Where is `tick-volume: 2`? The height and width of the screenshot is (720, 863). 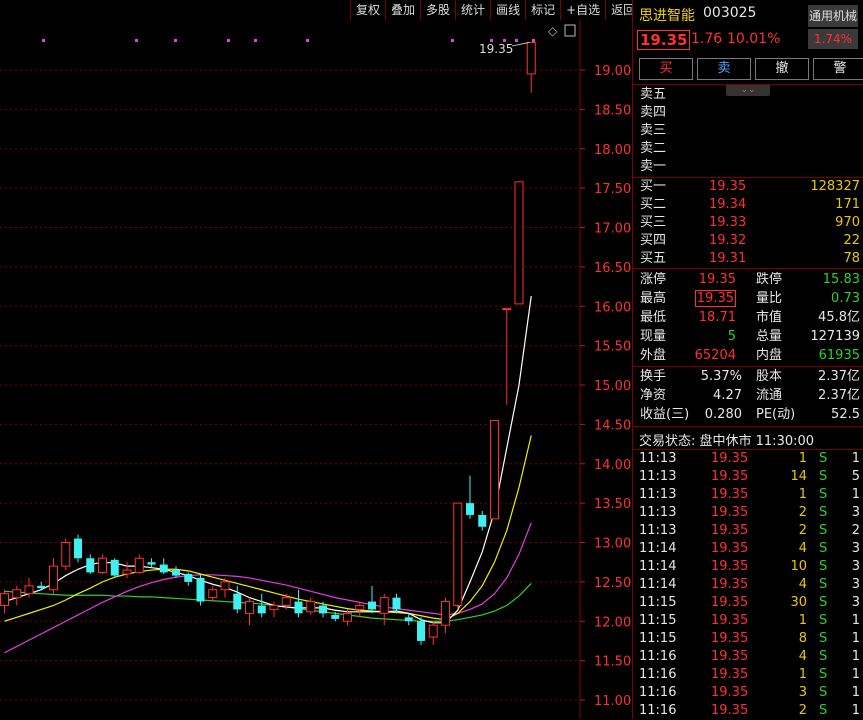
tick-volume: 2 is located at coordinates (802, 512).